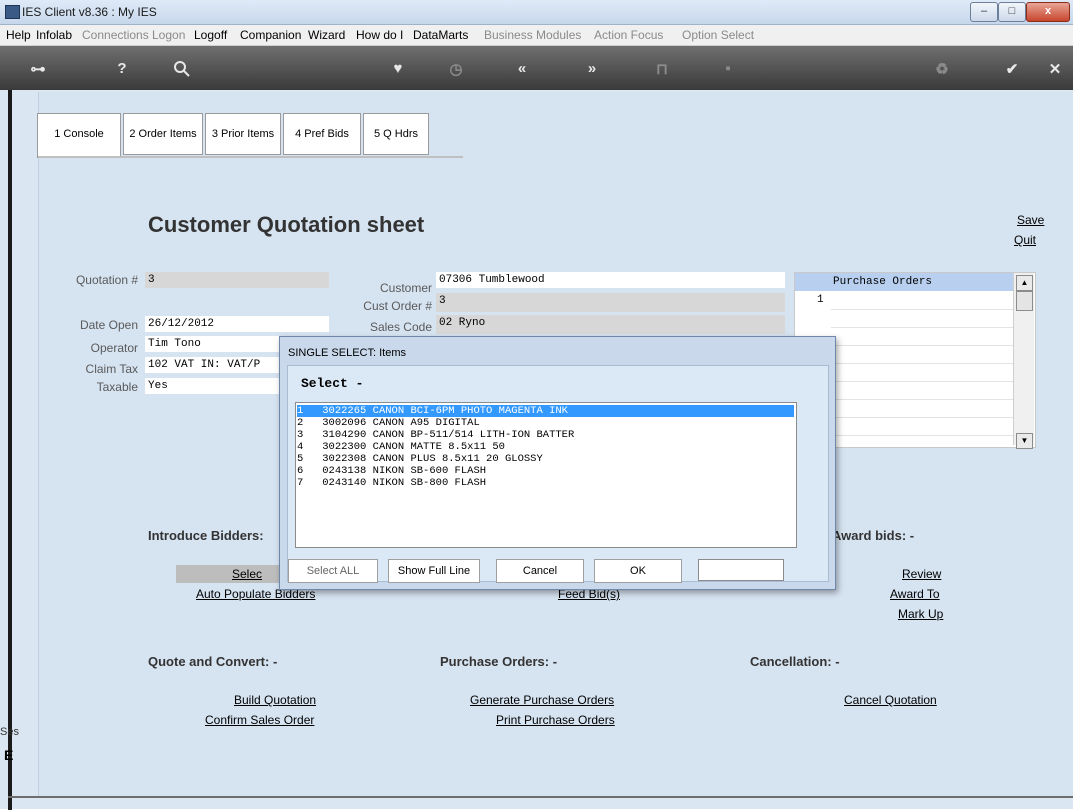 The image size is (1073, 810). Describe the element at coordinates (555, 720) in the screenshot. I see `print-purchase-orders-link: Print Purchase Orders` at that location.